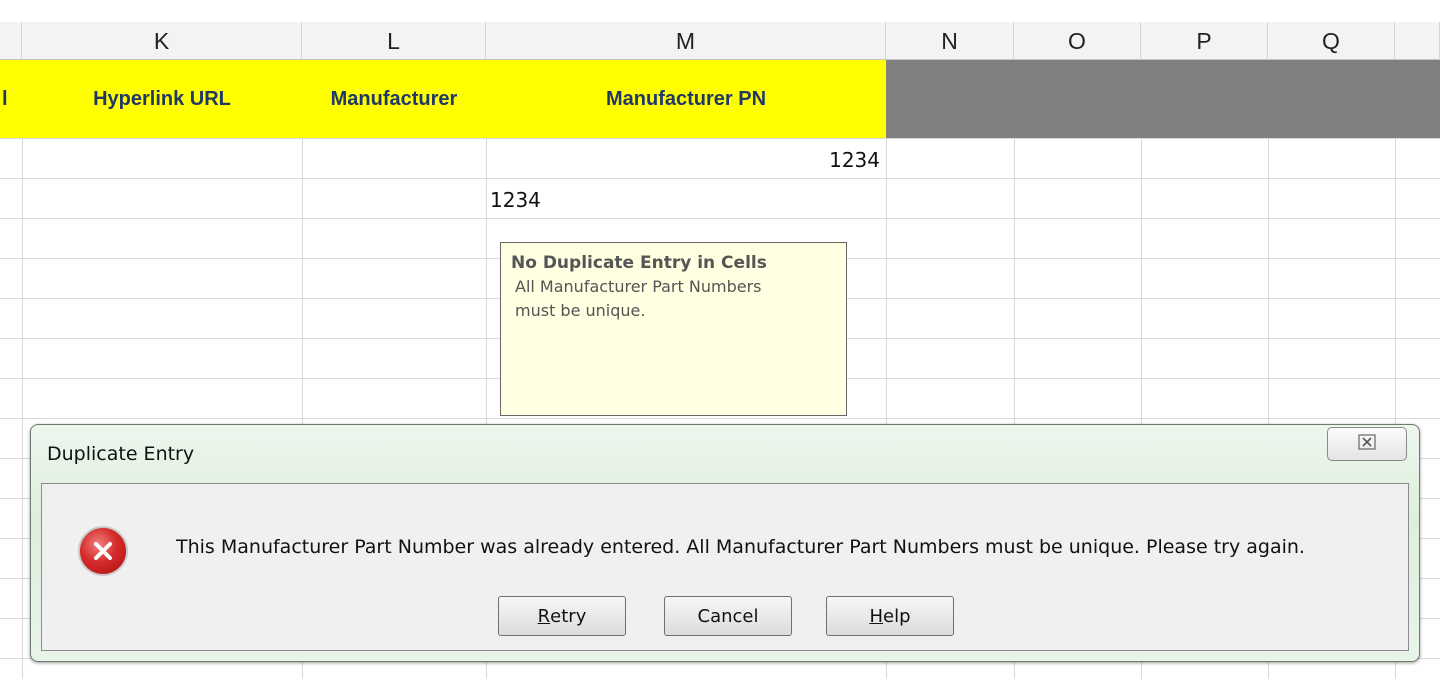  I want to click on dialog-title: Duplicate Entry, so click(121, 454).